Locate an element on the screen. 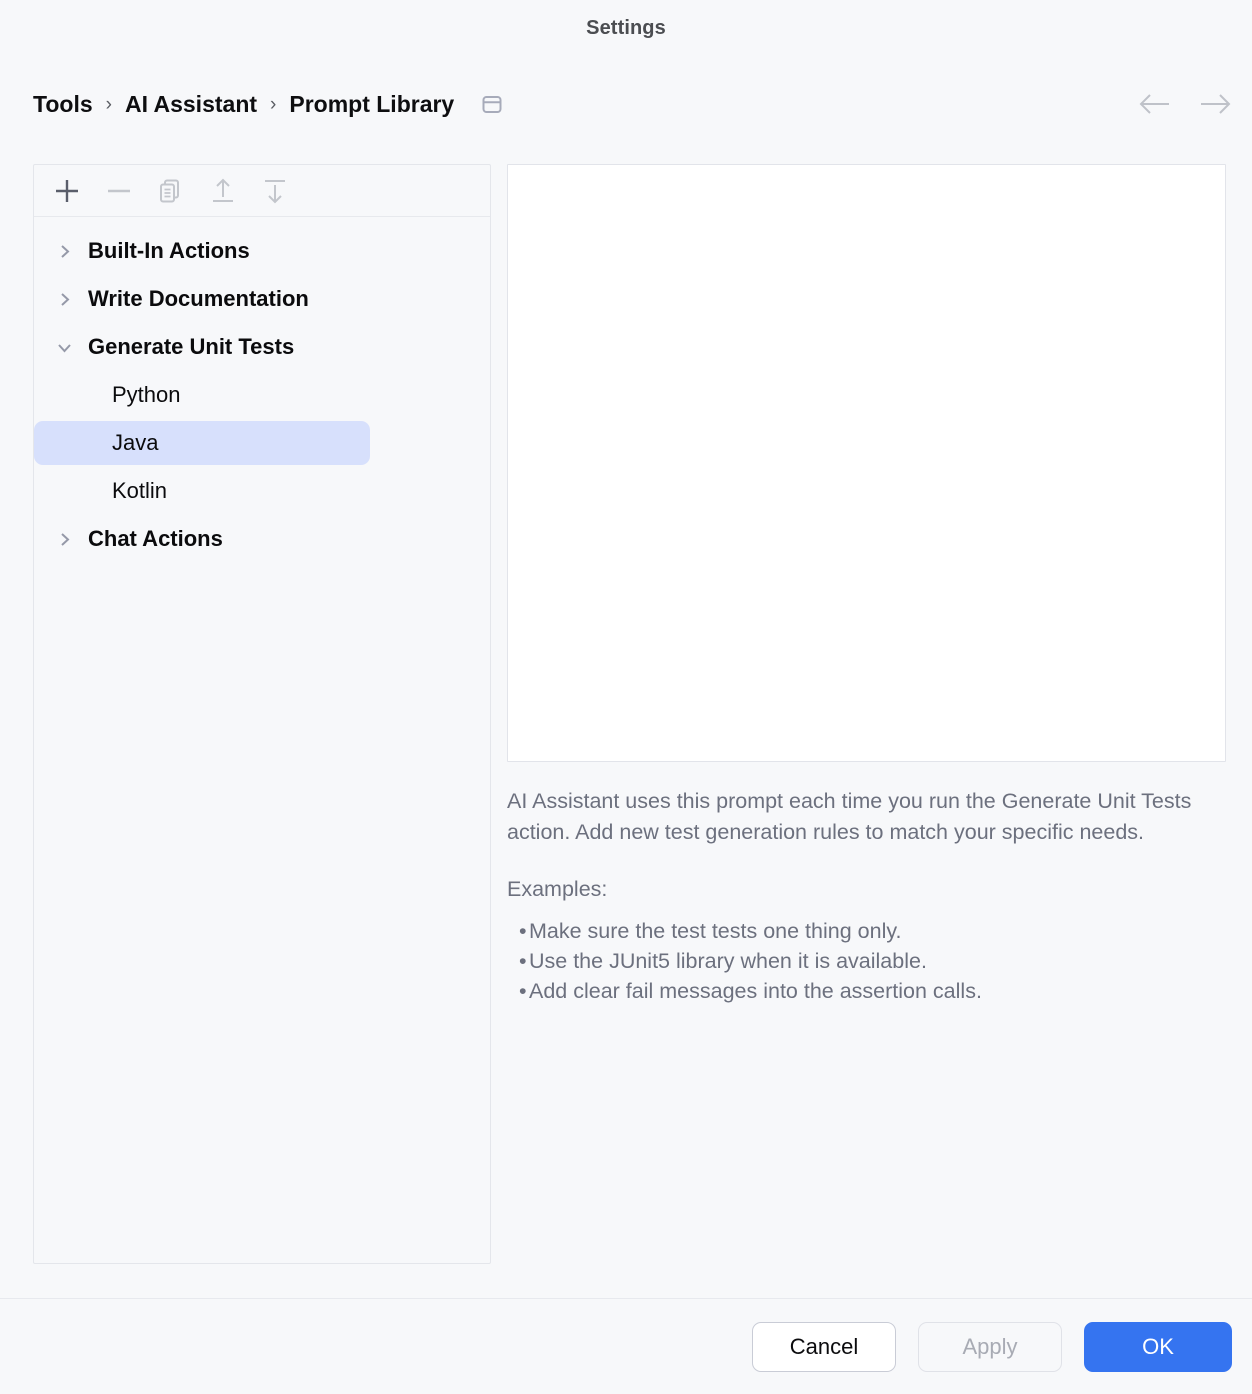  breadcrumb-bar: Tools › AI Assistant › Prompt Library is located at coordinates (626, 104).